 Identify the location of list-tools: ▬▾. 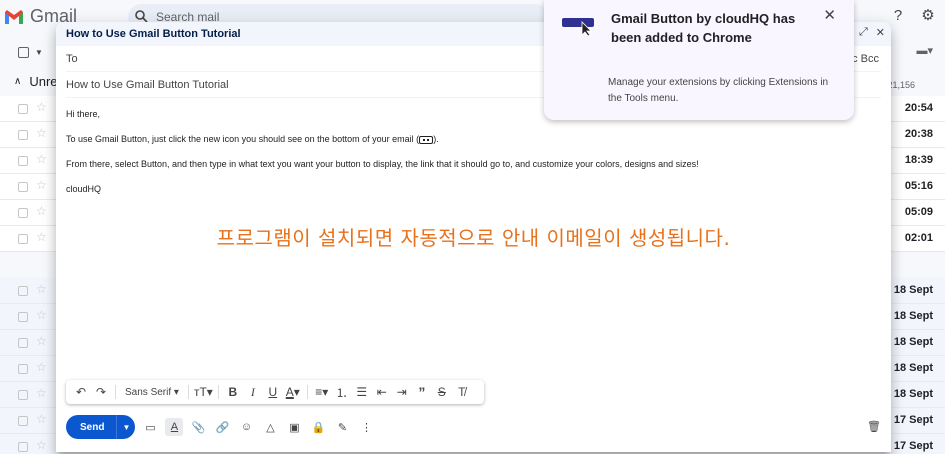
(924, 50).